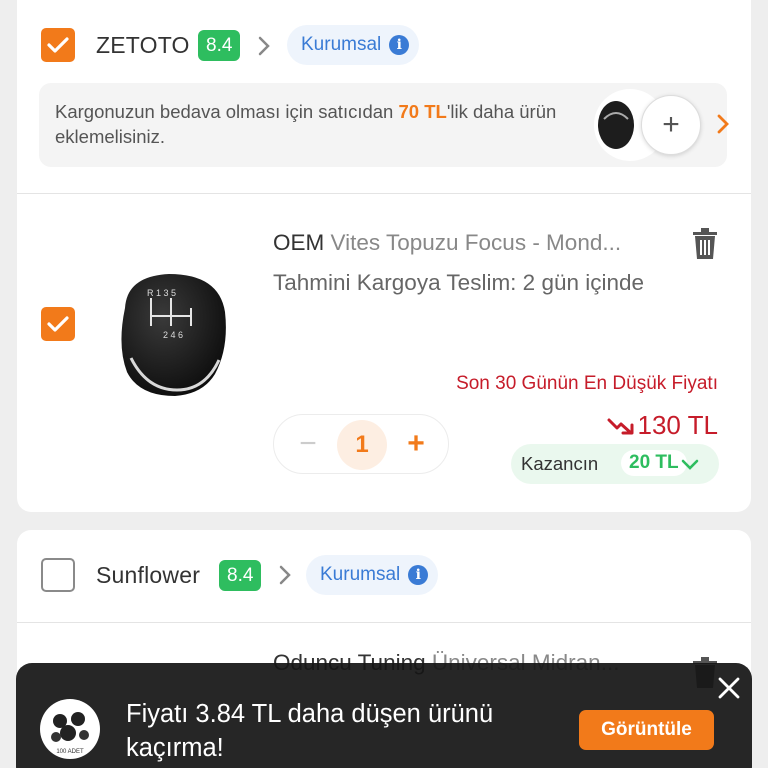 The width and height of the screenshot is (768, 768). Describe the element at coordinates (587, 383) in the screenshot. I see `lowest-price-label: Son 30 Günün En Düşük Fiyatı` at that location.